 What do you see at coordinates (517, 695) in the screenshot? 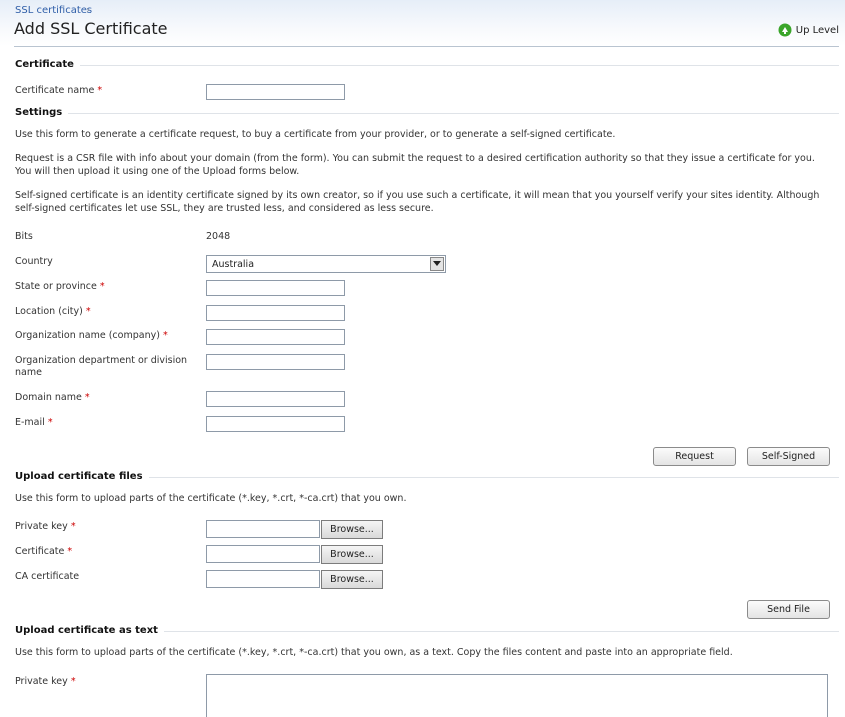
I see `private-key-textarea` at bounding box center [517, 695].